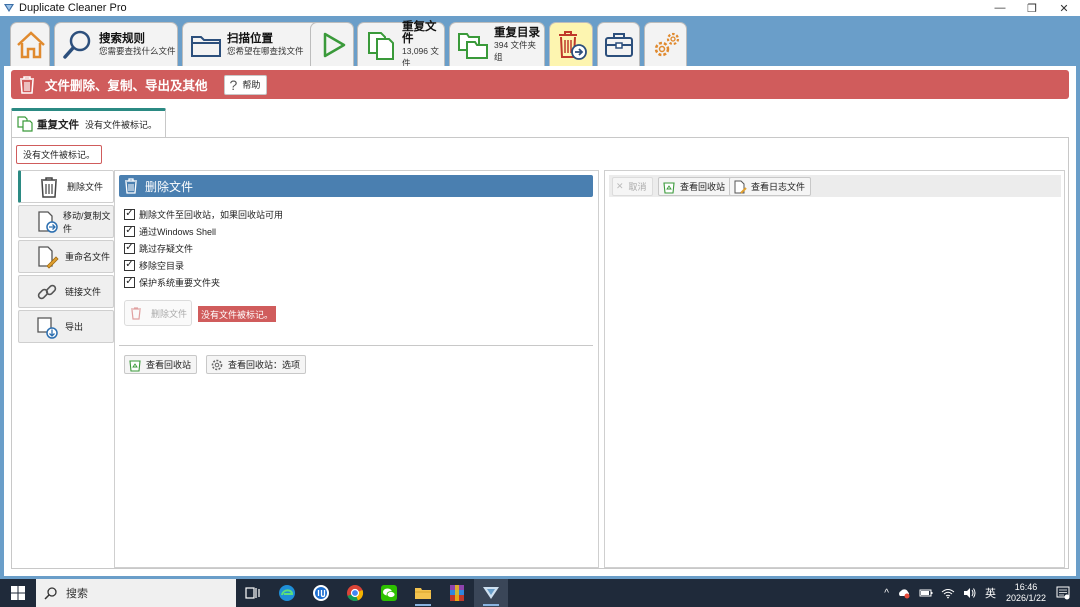 This screenshot has width=1080, height=607. Describe the element at coordinates (137, 50) in the screenshot. I see `tab-sublabel: 您需要查找什么文件` at that location.